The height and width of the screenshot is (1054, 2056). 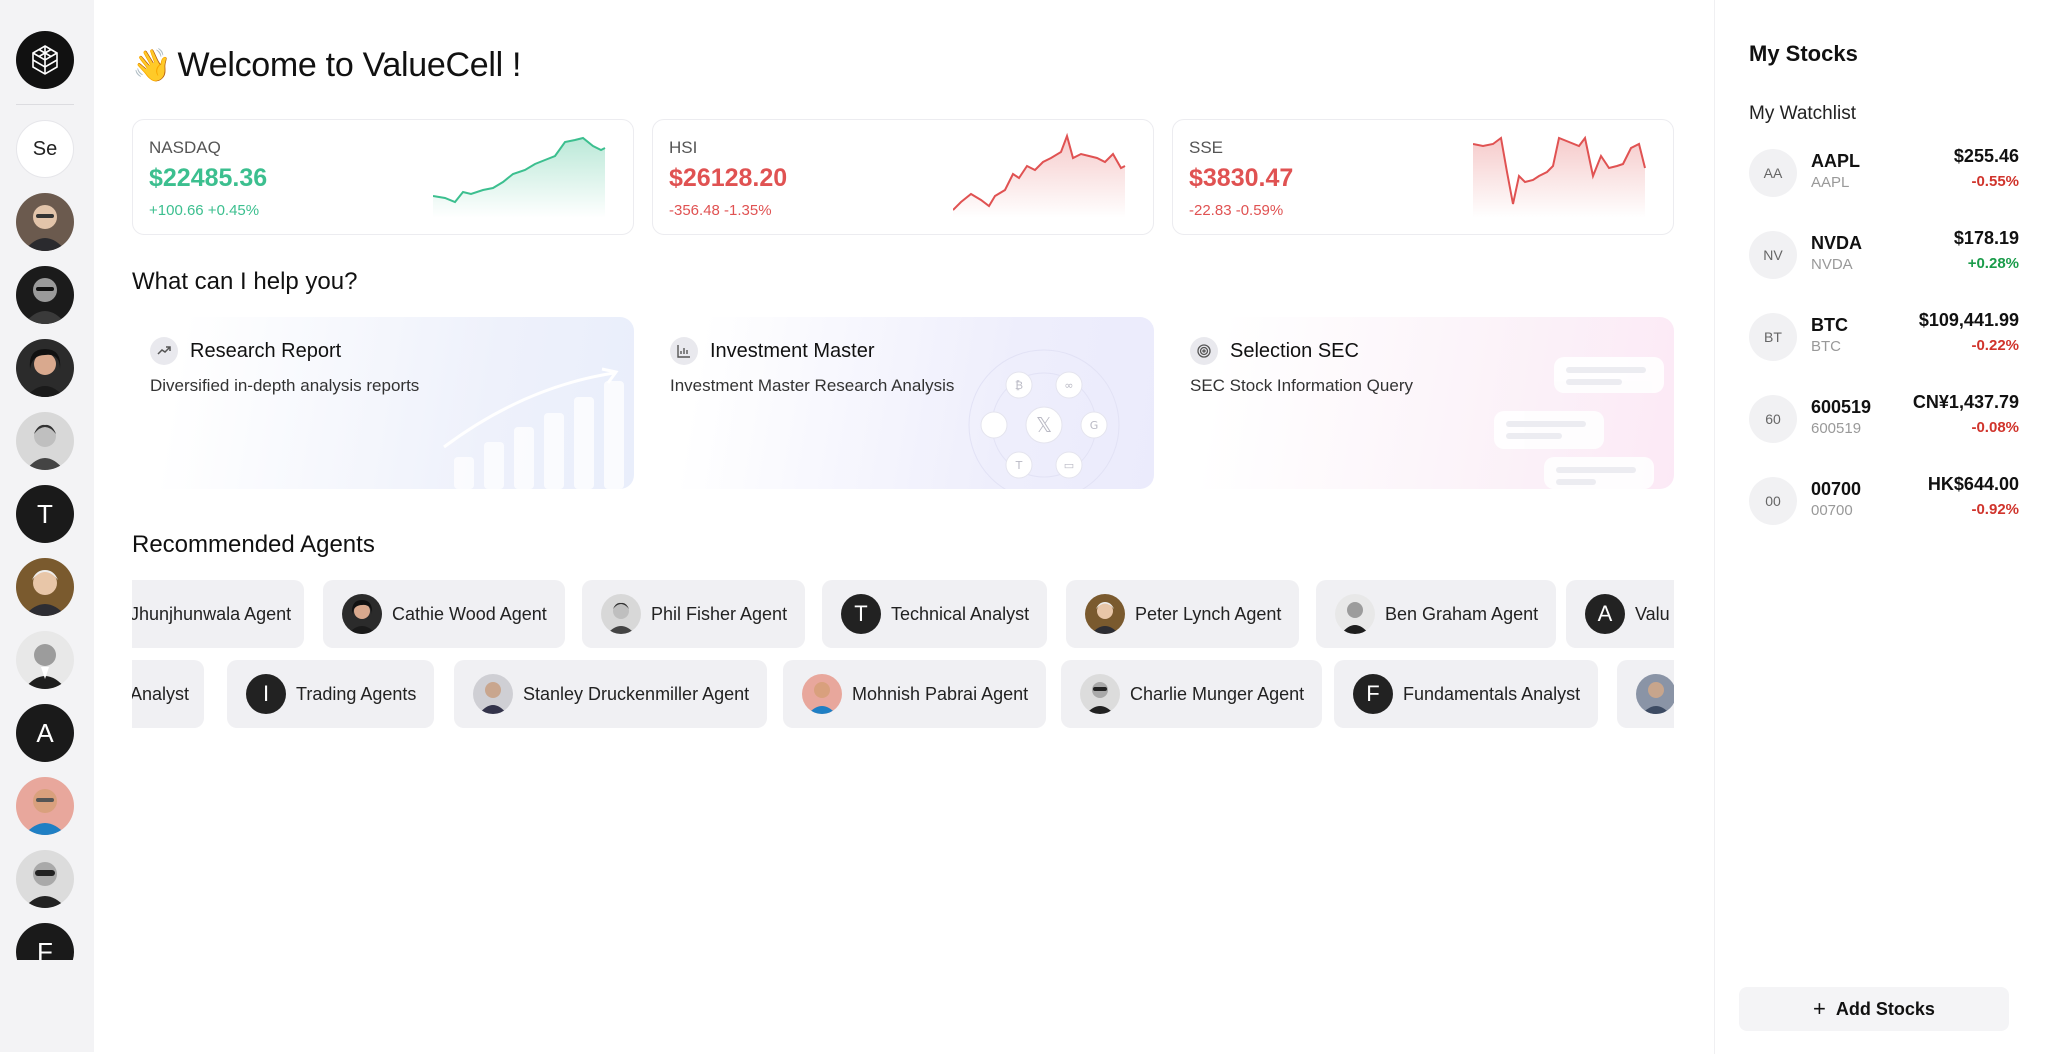 I want to click on agent-chip: F Fundamentals Analyst, so click(x=1466, y=694).